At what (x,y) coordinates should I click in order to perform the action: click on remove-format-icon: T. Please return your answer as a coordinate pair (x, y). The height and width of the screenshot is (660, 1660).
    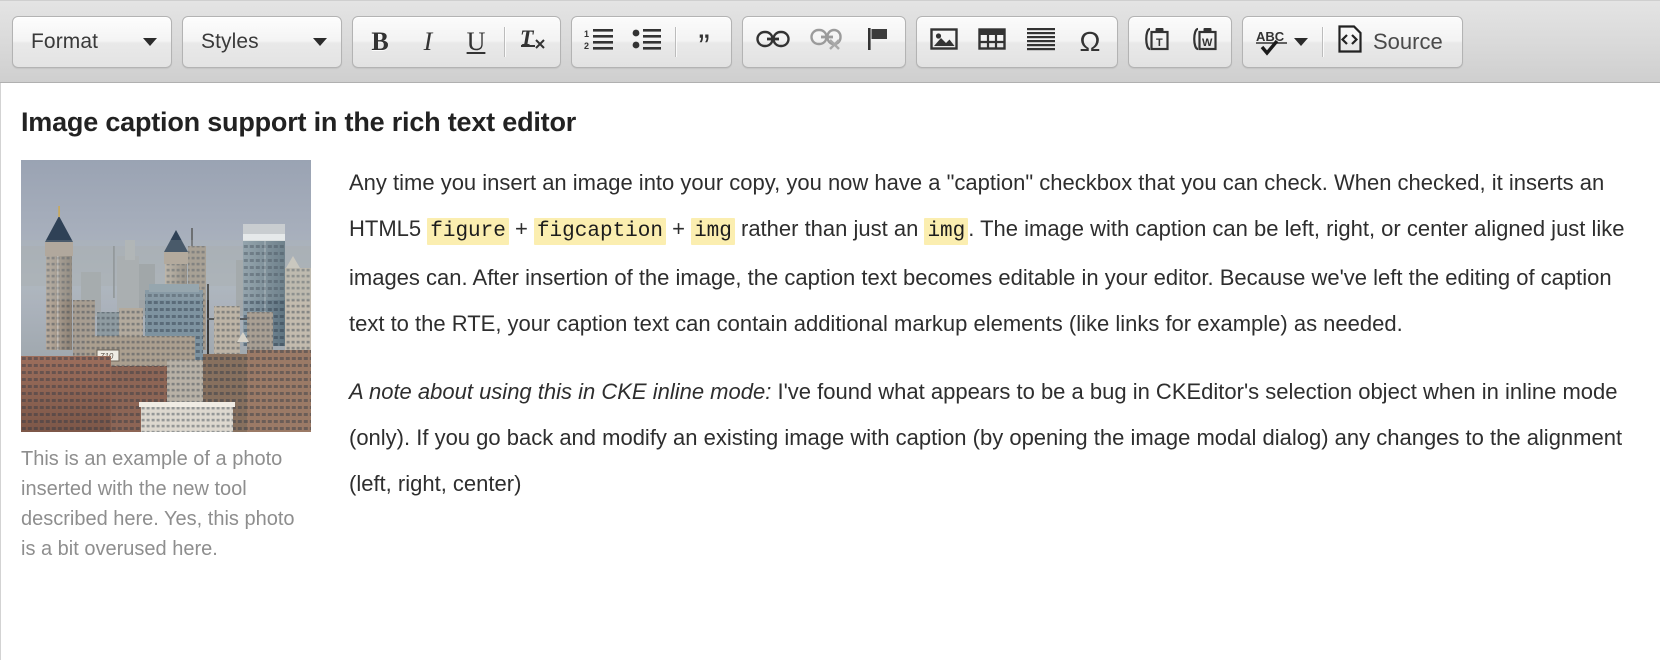
    Looking at the image, I should click on (533, 41).